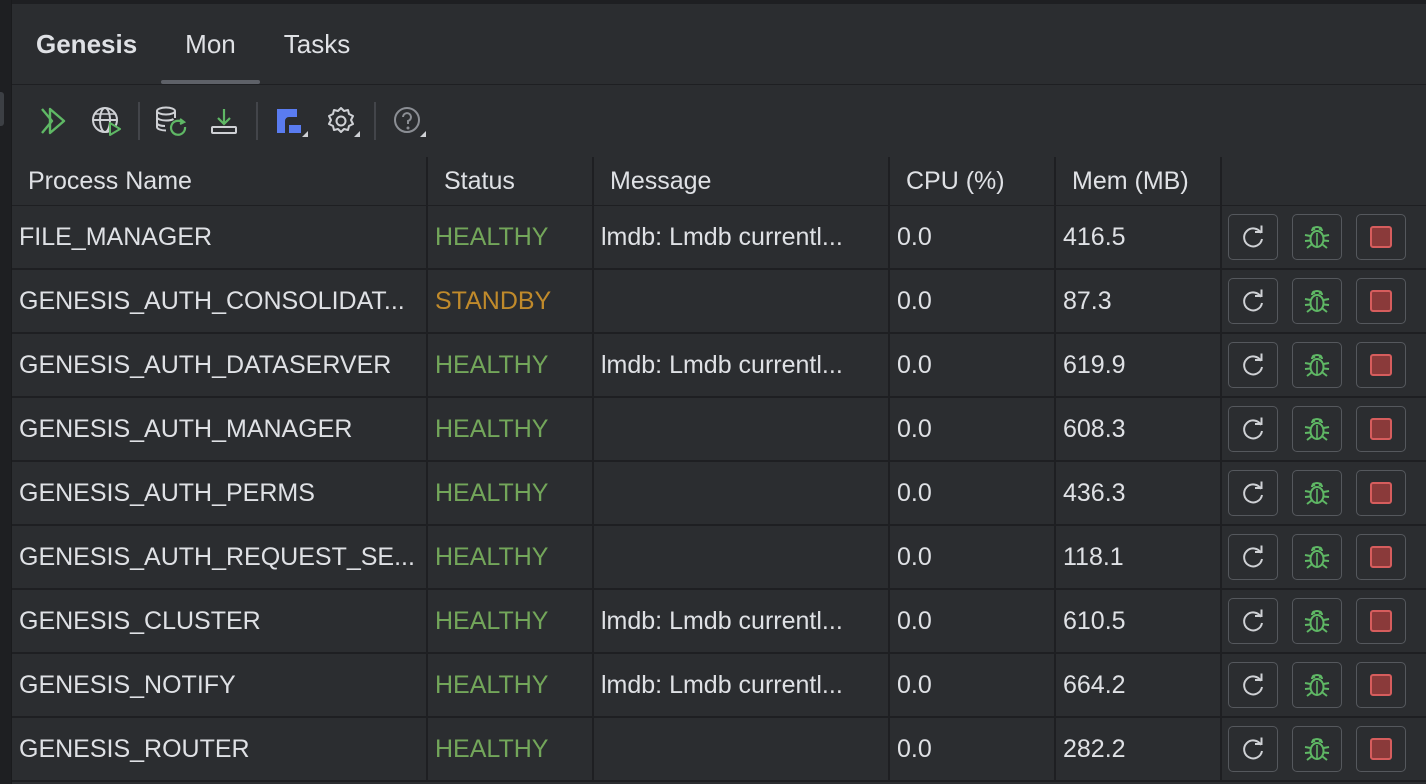  Describe the element at coordinates (342, 121) in the screenshot. I see `settings-button` at that location.